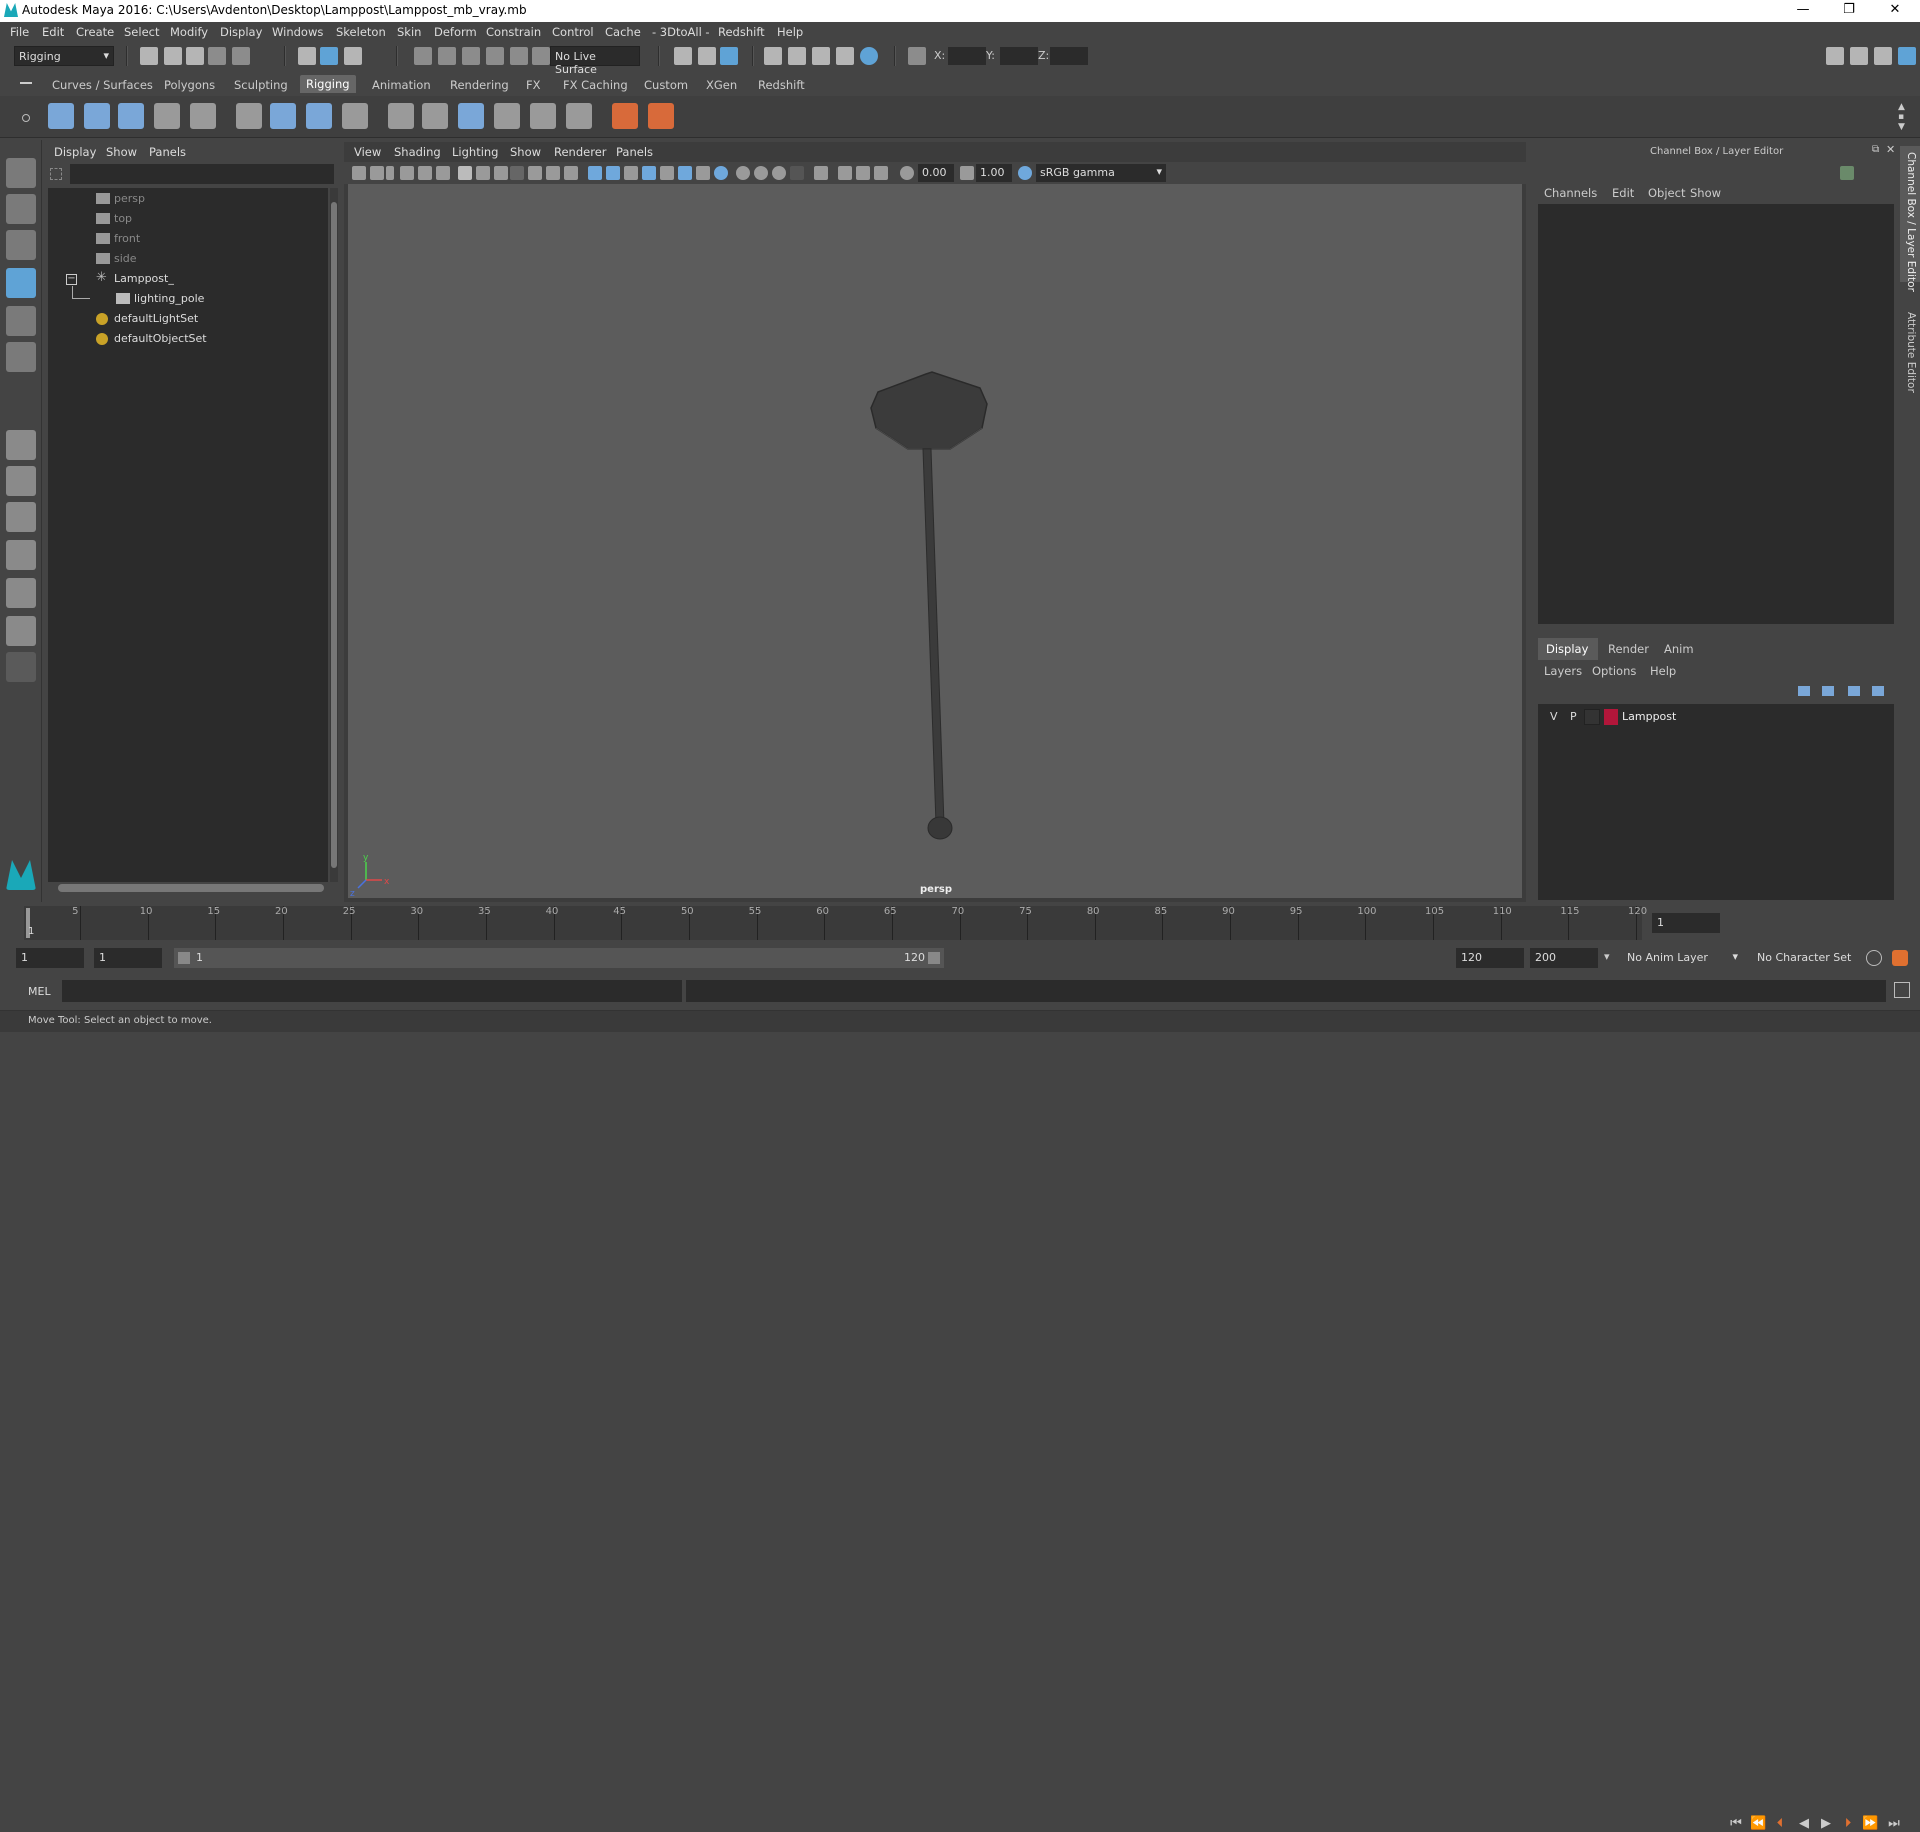 This screenshot has width=1920, height=1832. What do you see at coordinates (189, 85) in the screenshot?
I see `tab-polygons: Polygons` at bounding box center [189, 85].